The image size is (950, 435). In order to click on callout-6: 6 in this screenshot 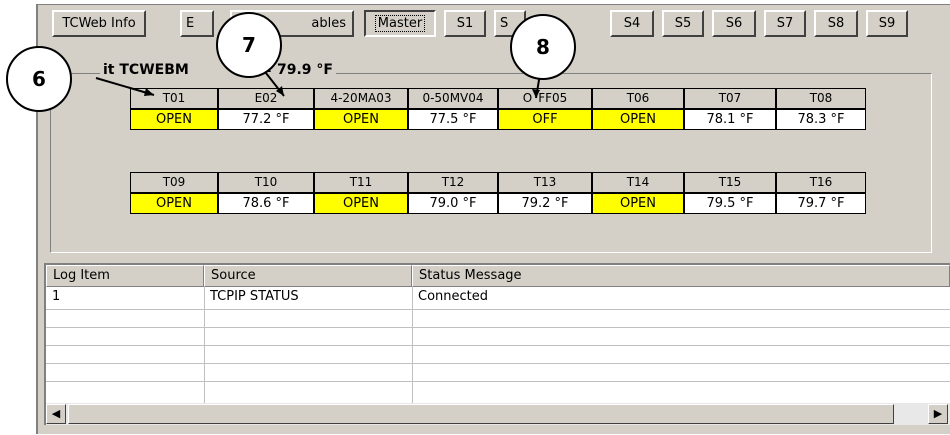, I will do `click(39, 79)`.